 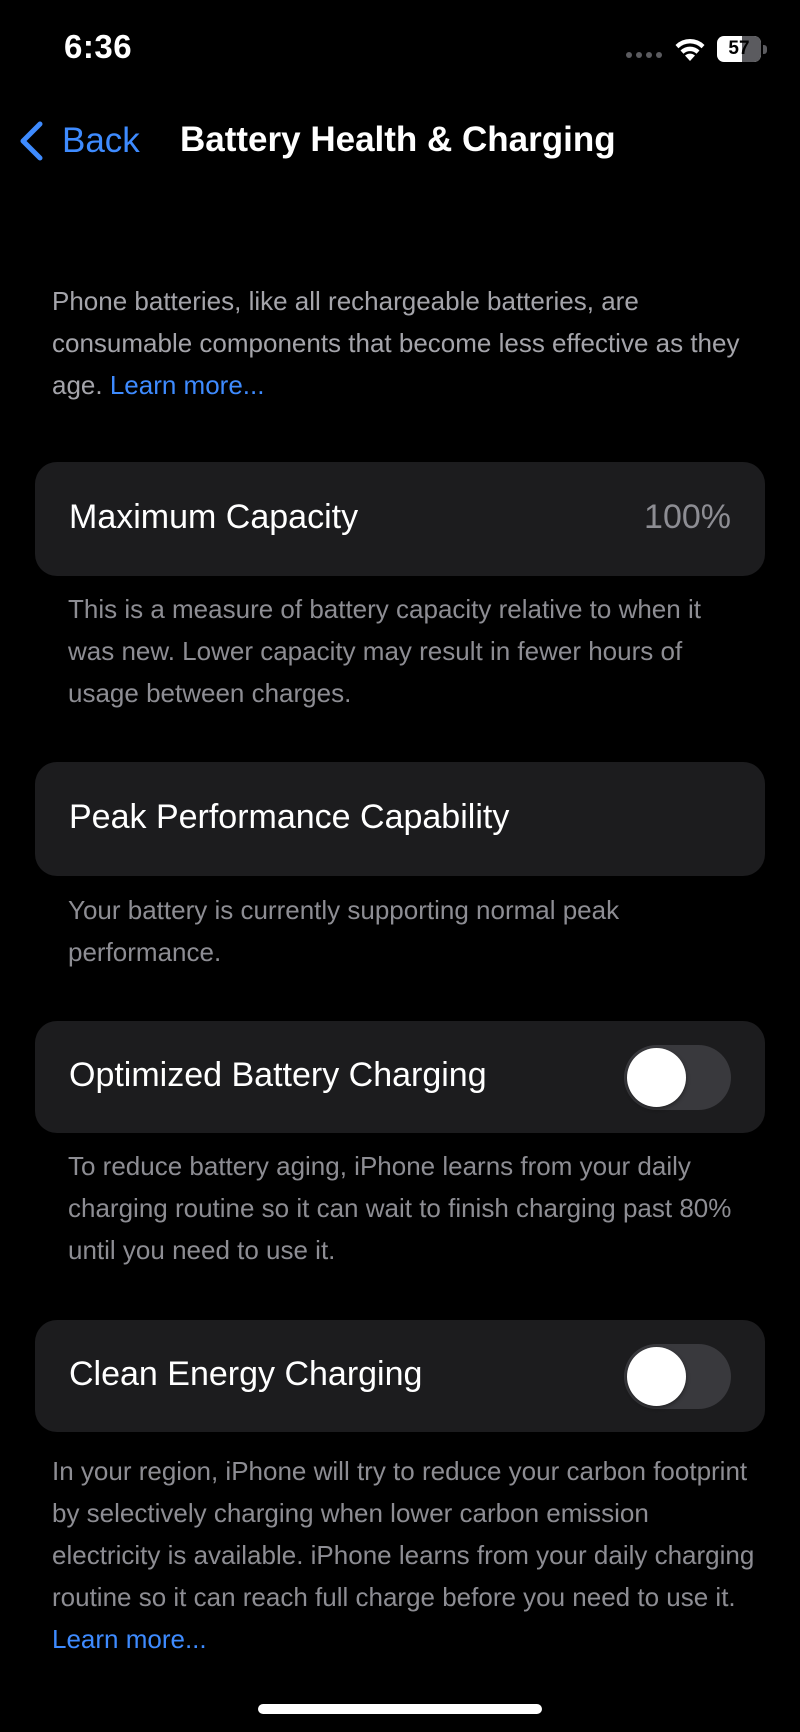 What do you see at coordinates (98, 46) in the screenshot?
I see `status-time: 6:36` at bounding box center [98, 46].